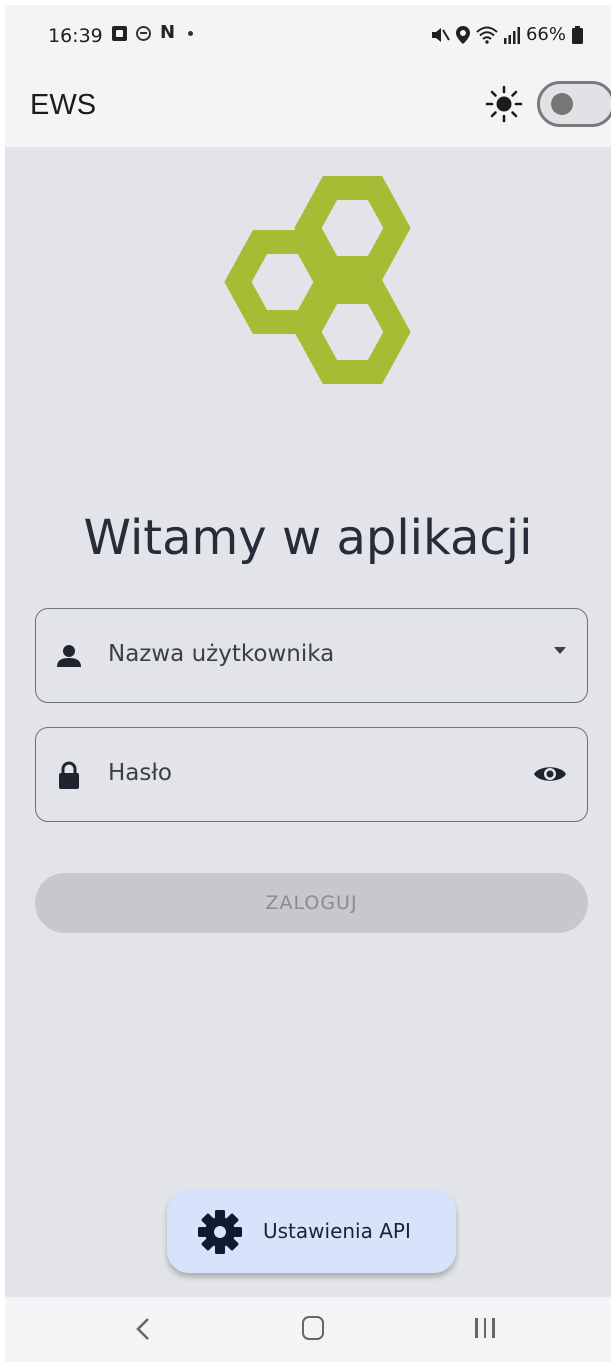  What do you see at coordinates (462, 34) in the screenshot?
I see `location-icon` at bounding box center [462, 34].